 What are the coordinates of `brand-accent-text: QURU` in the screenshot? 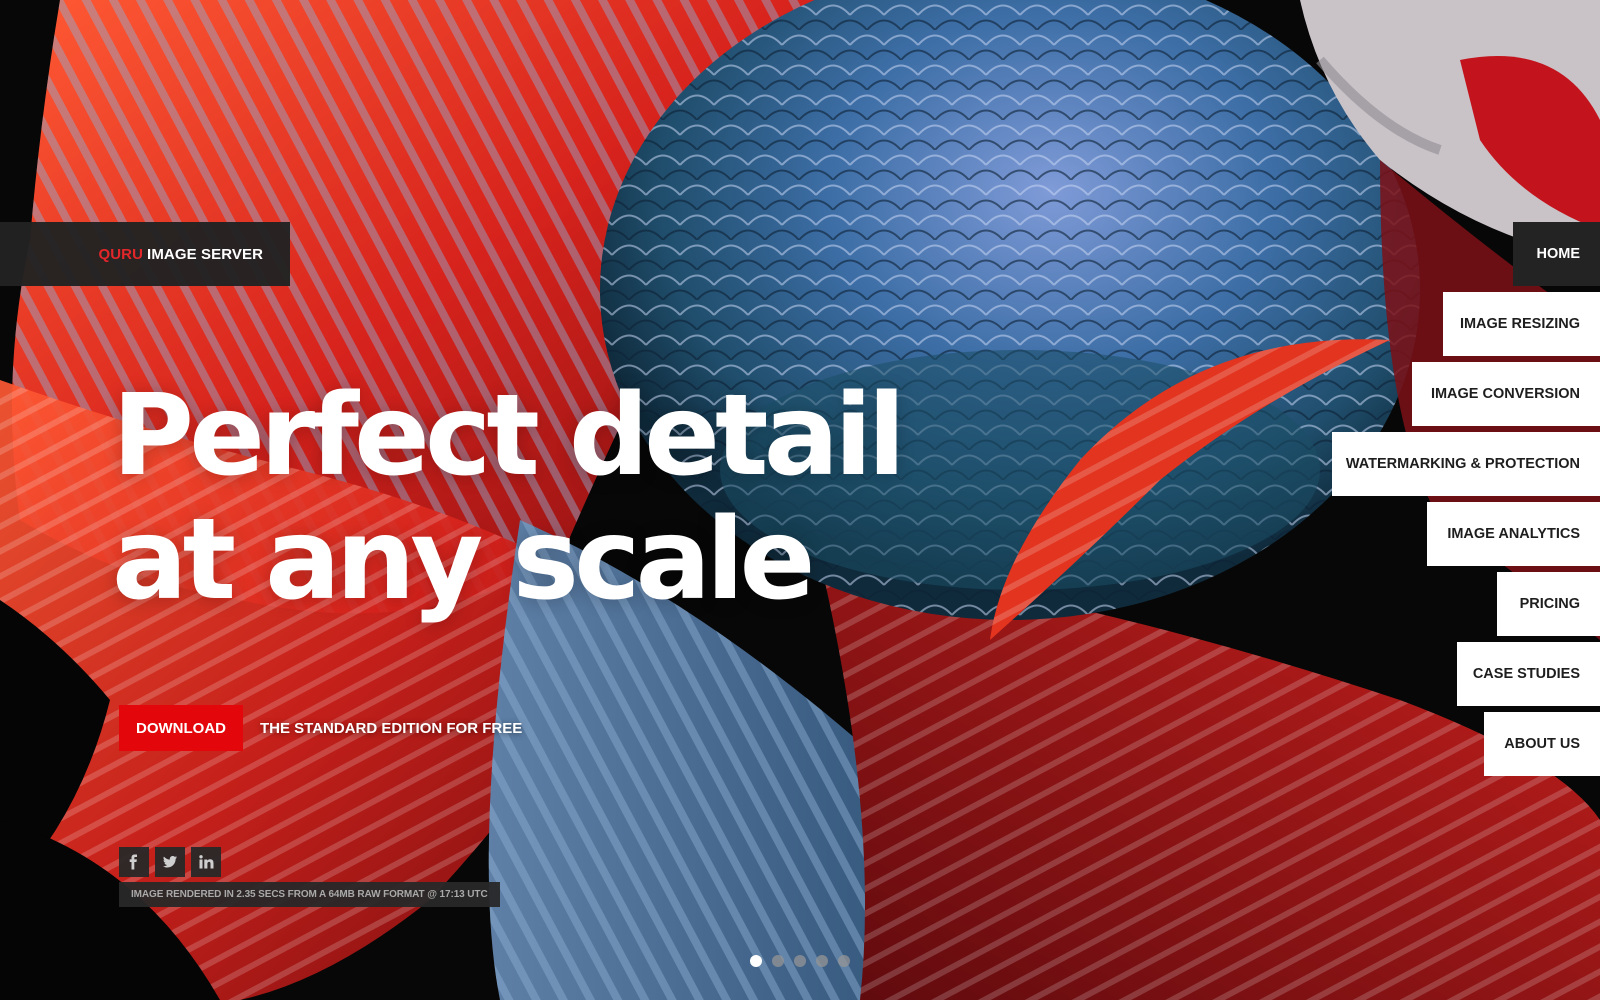 It's located at (121, 254).